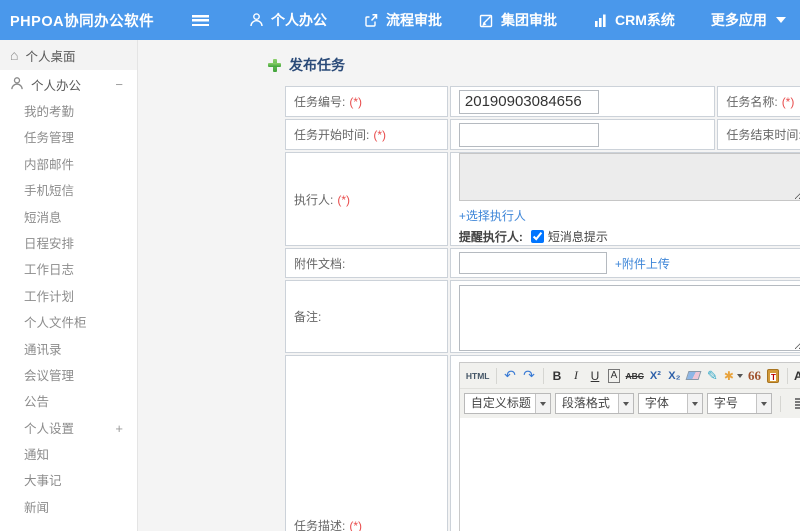 This screenshot has width=800, height=531. What do you see at coordinates (517, 20) in the screenshot?
I see `nav-item-group-approval: 集团审批` at bounding box center [517, 20].